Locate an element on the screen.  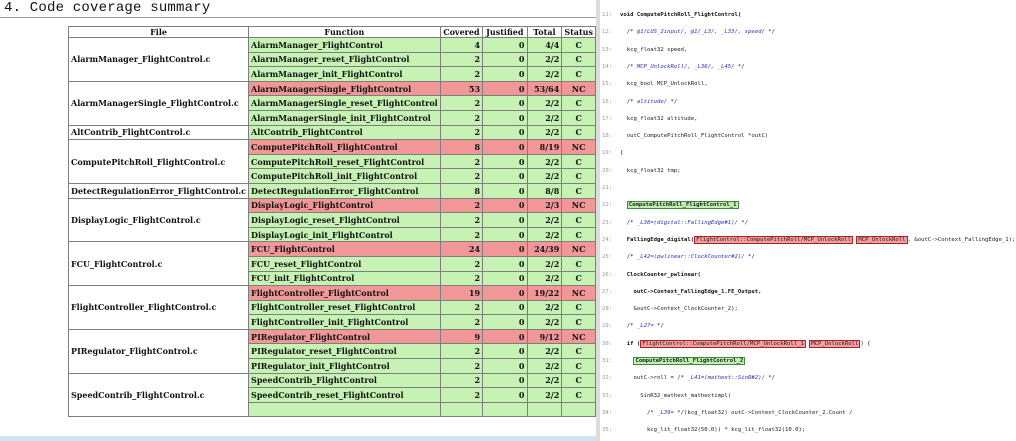
code-line: 29: /* _L27= */ is located at coordinates (808, 329).